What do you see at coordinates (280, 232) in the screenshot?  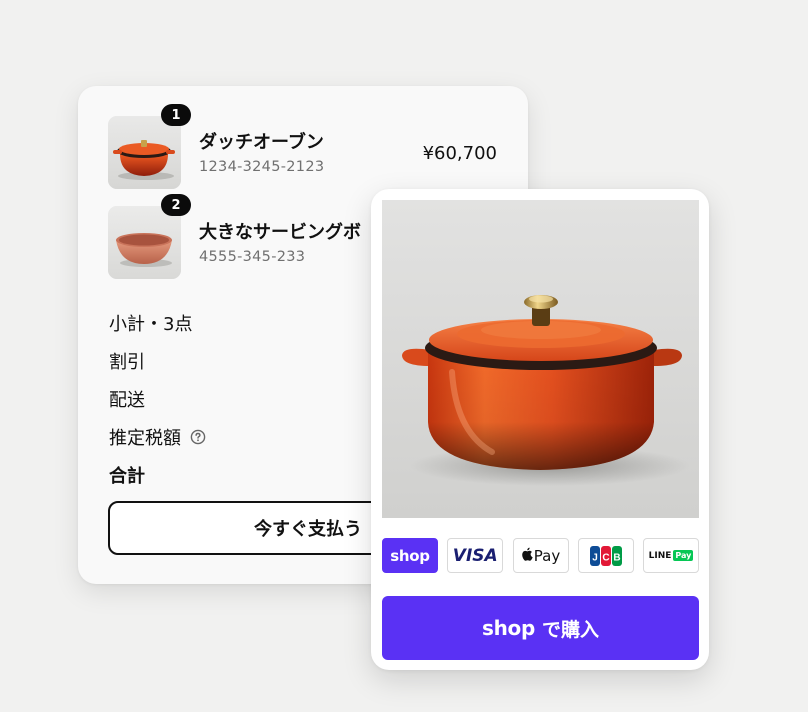 I see `item-name: 大きなサービングボ` at bounding box center [280, 232].